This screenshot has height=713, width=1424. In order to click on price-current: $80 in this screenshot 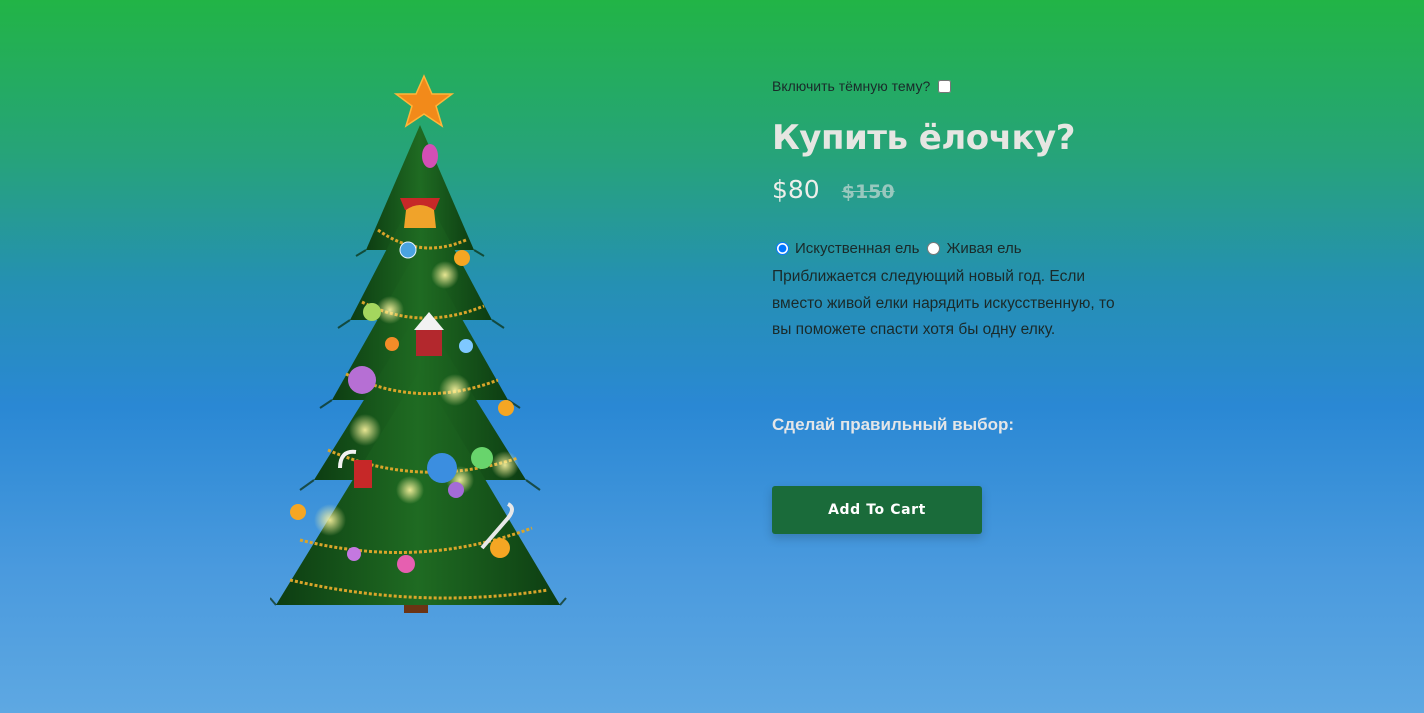, I will do `click(796, 189)`.